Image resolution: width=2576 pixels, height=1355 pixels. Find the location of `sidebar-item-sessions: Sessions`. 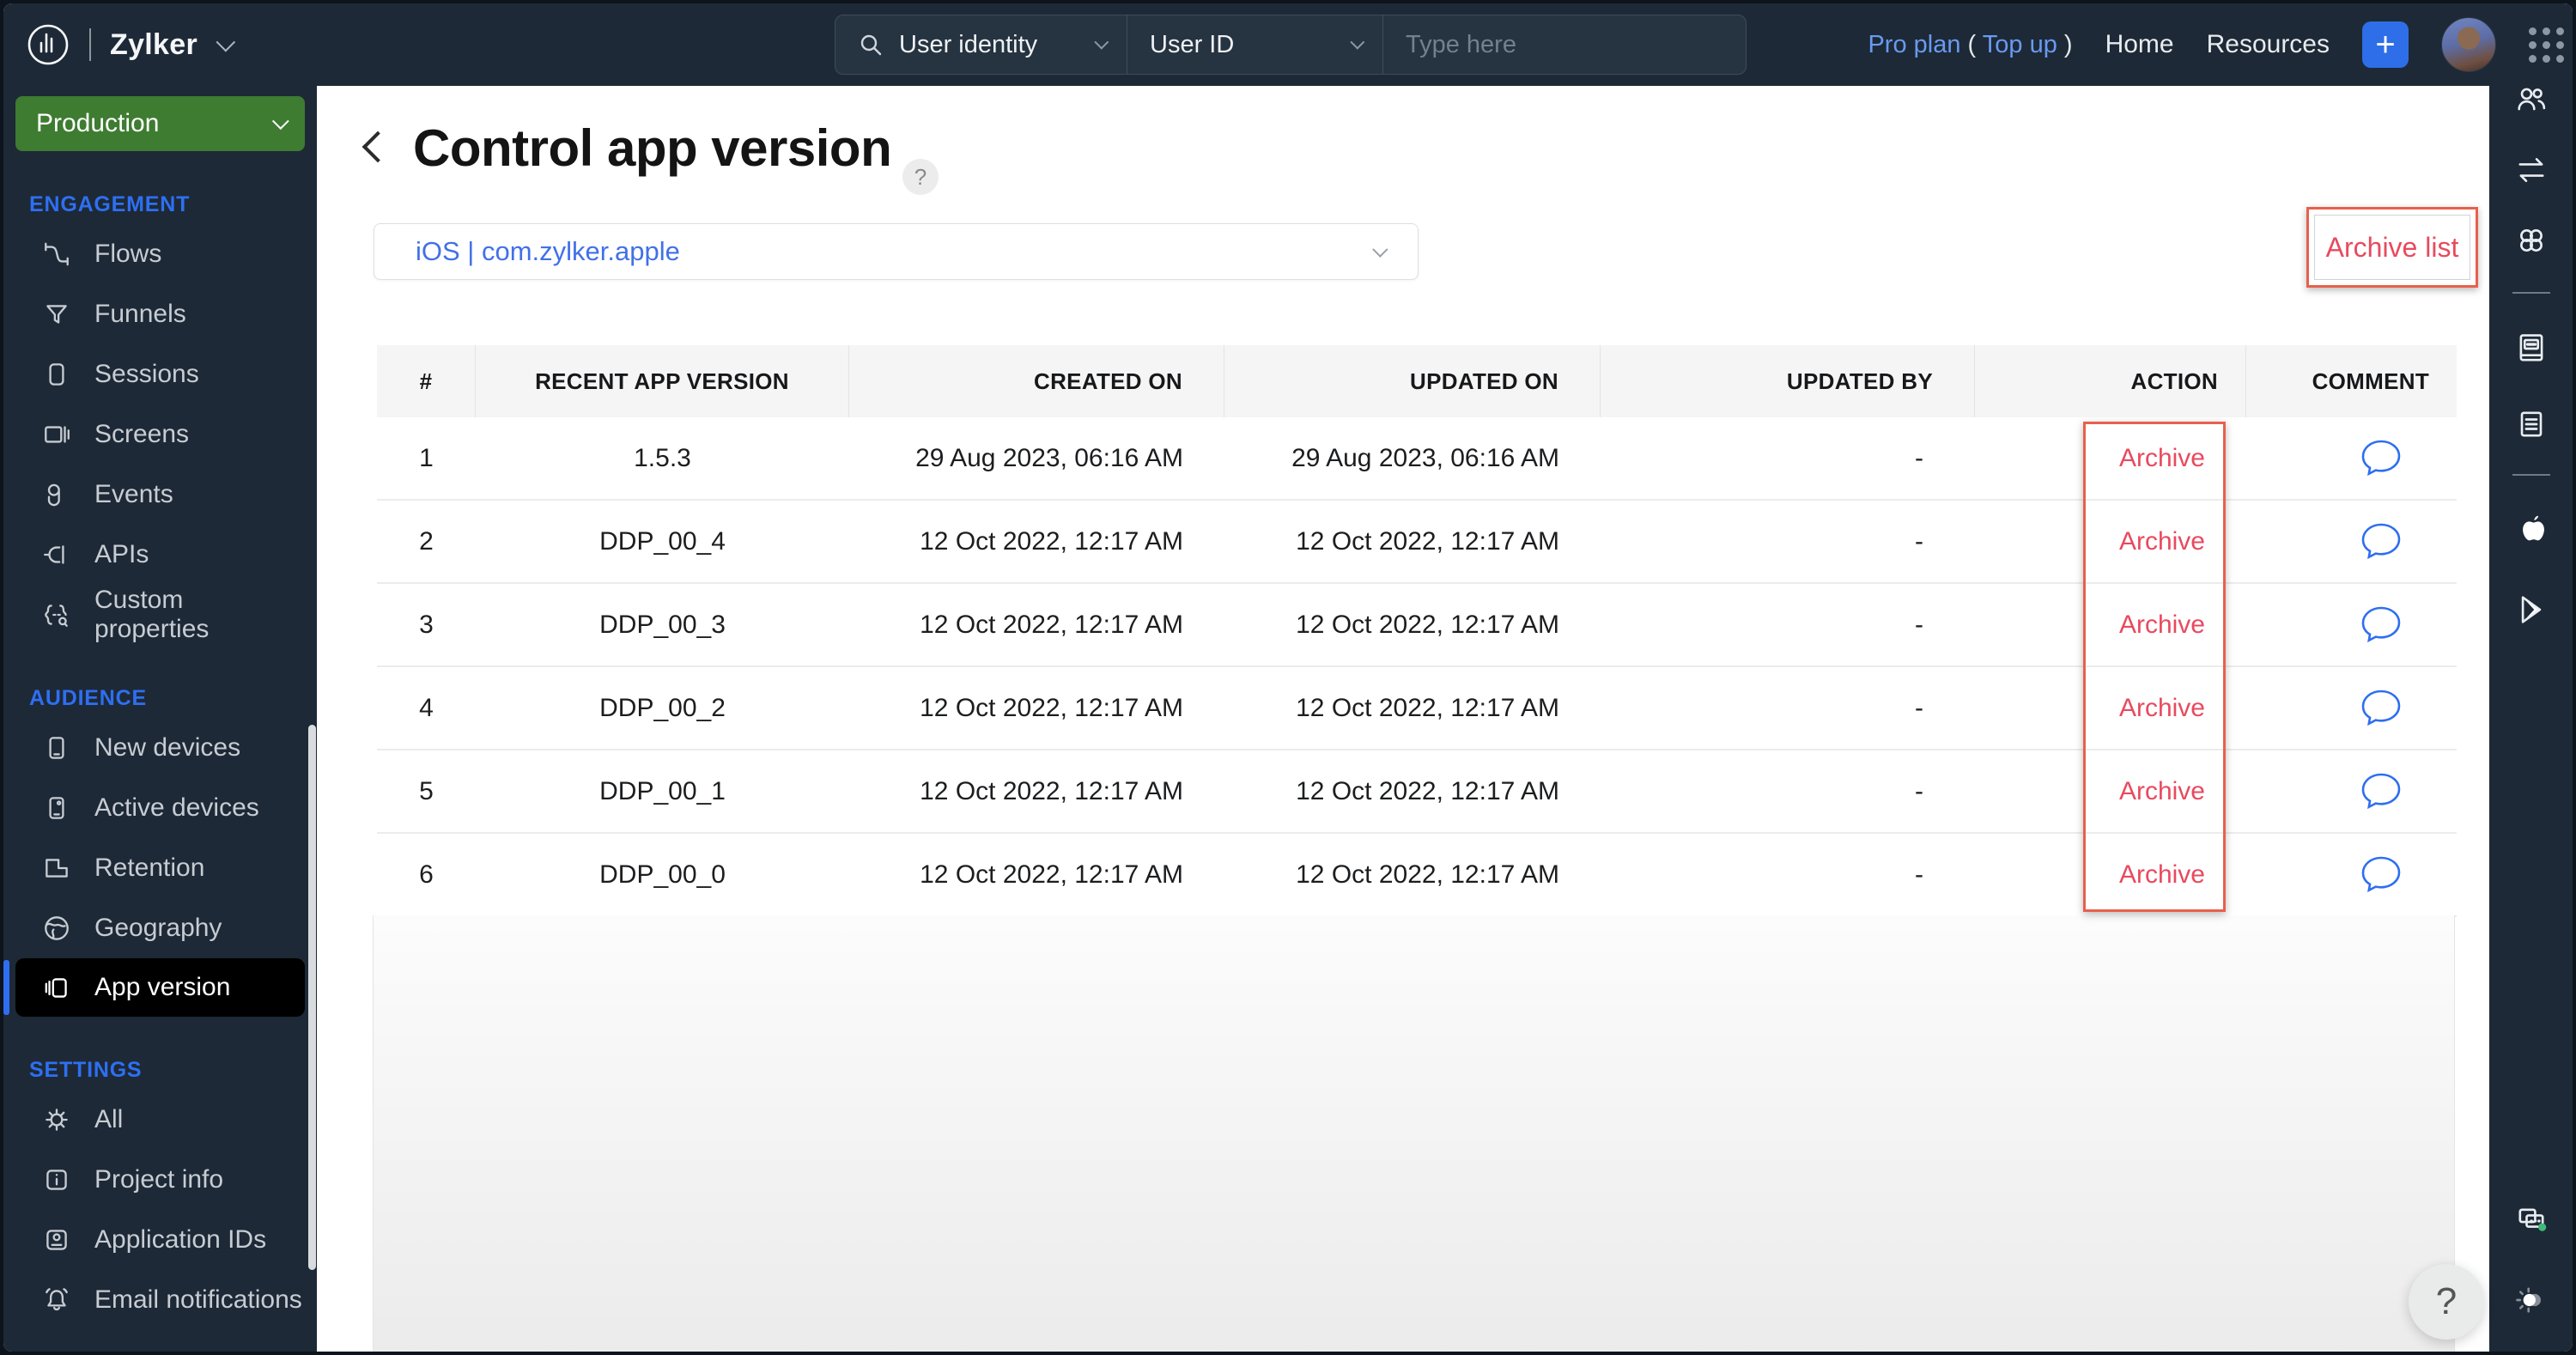

sidebar-item-sessions: Sessions is located at coordinates (160, 374).